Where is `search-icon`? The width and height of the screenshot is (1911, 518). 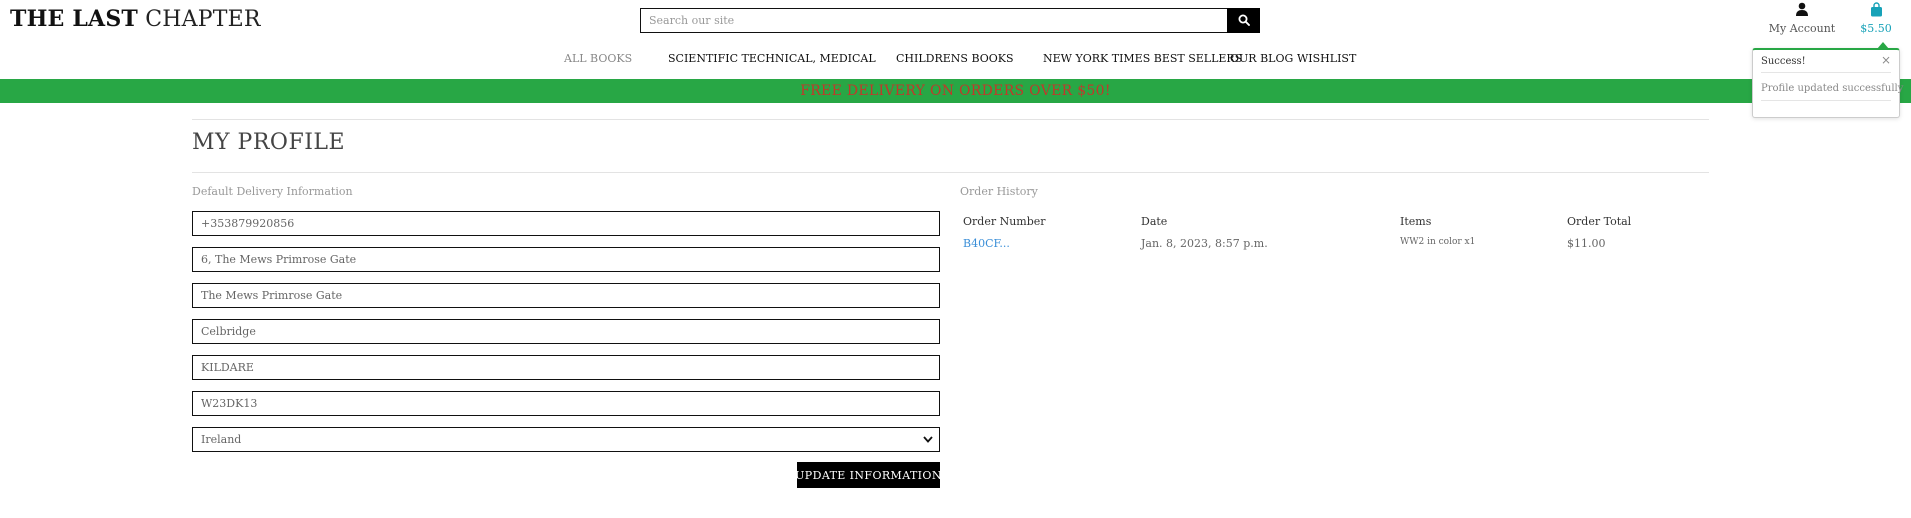
search-icon is located at coordinates (1244, 20).